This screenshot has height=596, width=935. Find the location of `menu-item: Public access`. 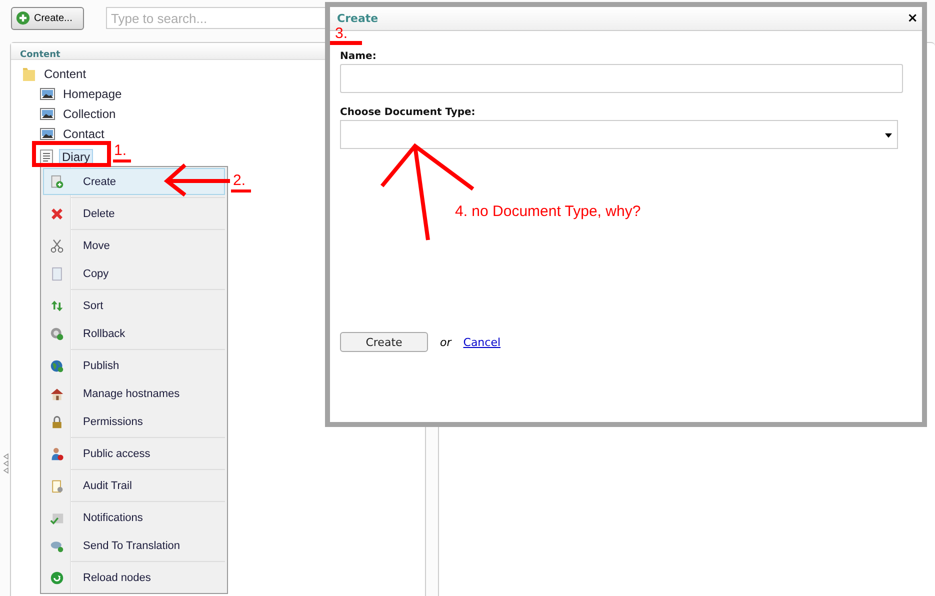

menu-item: Public access is located at coordinates (134, 453).